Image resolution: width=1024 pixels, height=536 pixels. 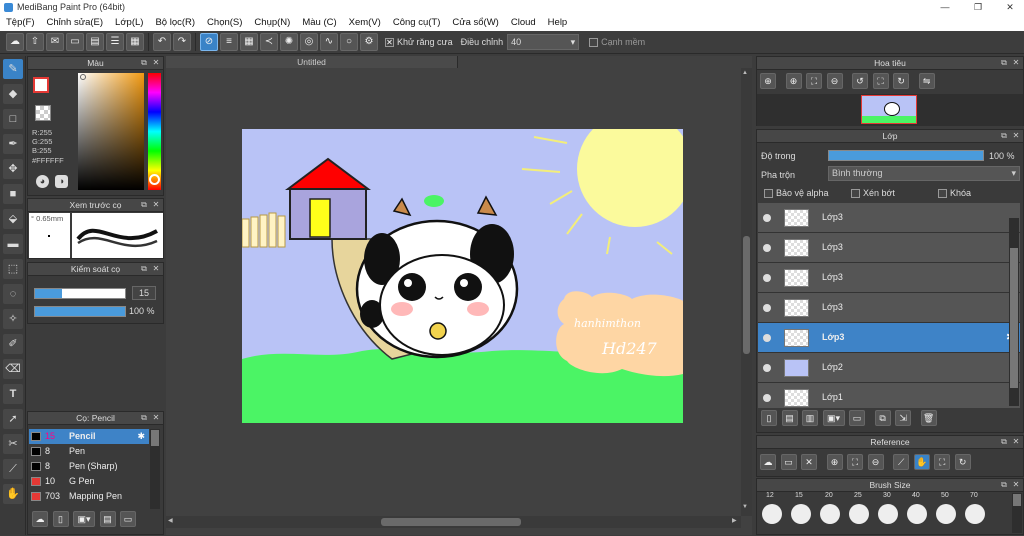 I want to click on smooth-edge-option: Cạnh mềm, so click(x=617, y=42).